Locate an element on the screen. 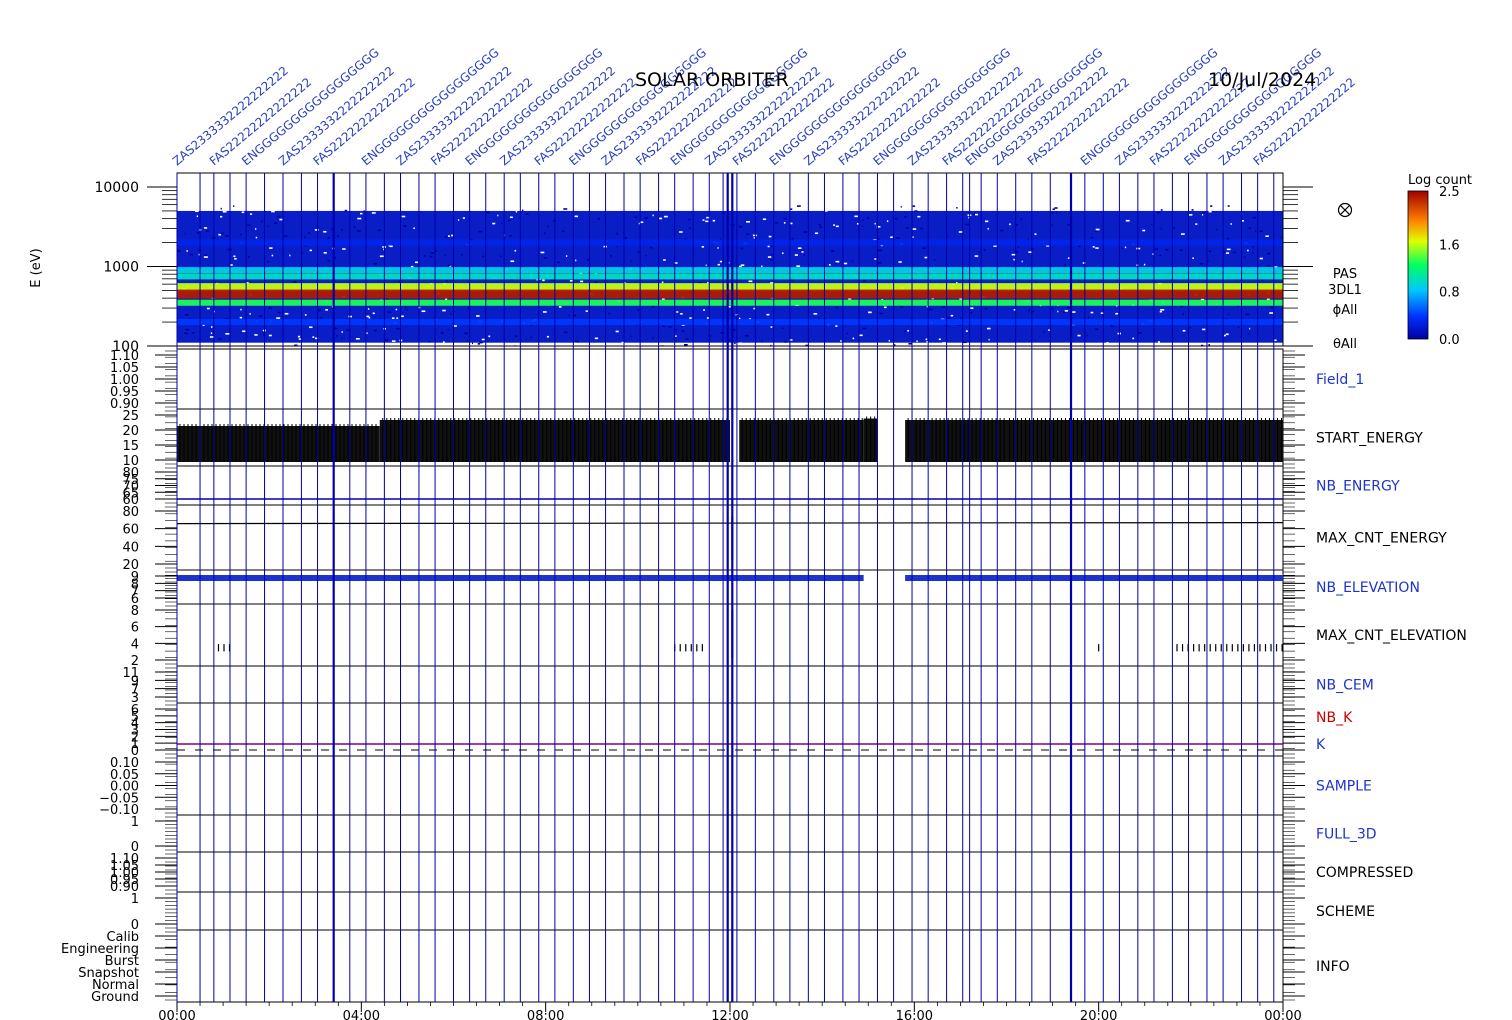 The width and height of the screenshot is (1512, 1020). xtick-label: 04:00 is located at coordinates (361, 1014).